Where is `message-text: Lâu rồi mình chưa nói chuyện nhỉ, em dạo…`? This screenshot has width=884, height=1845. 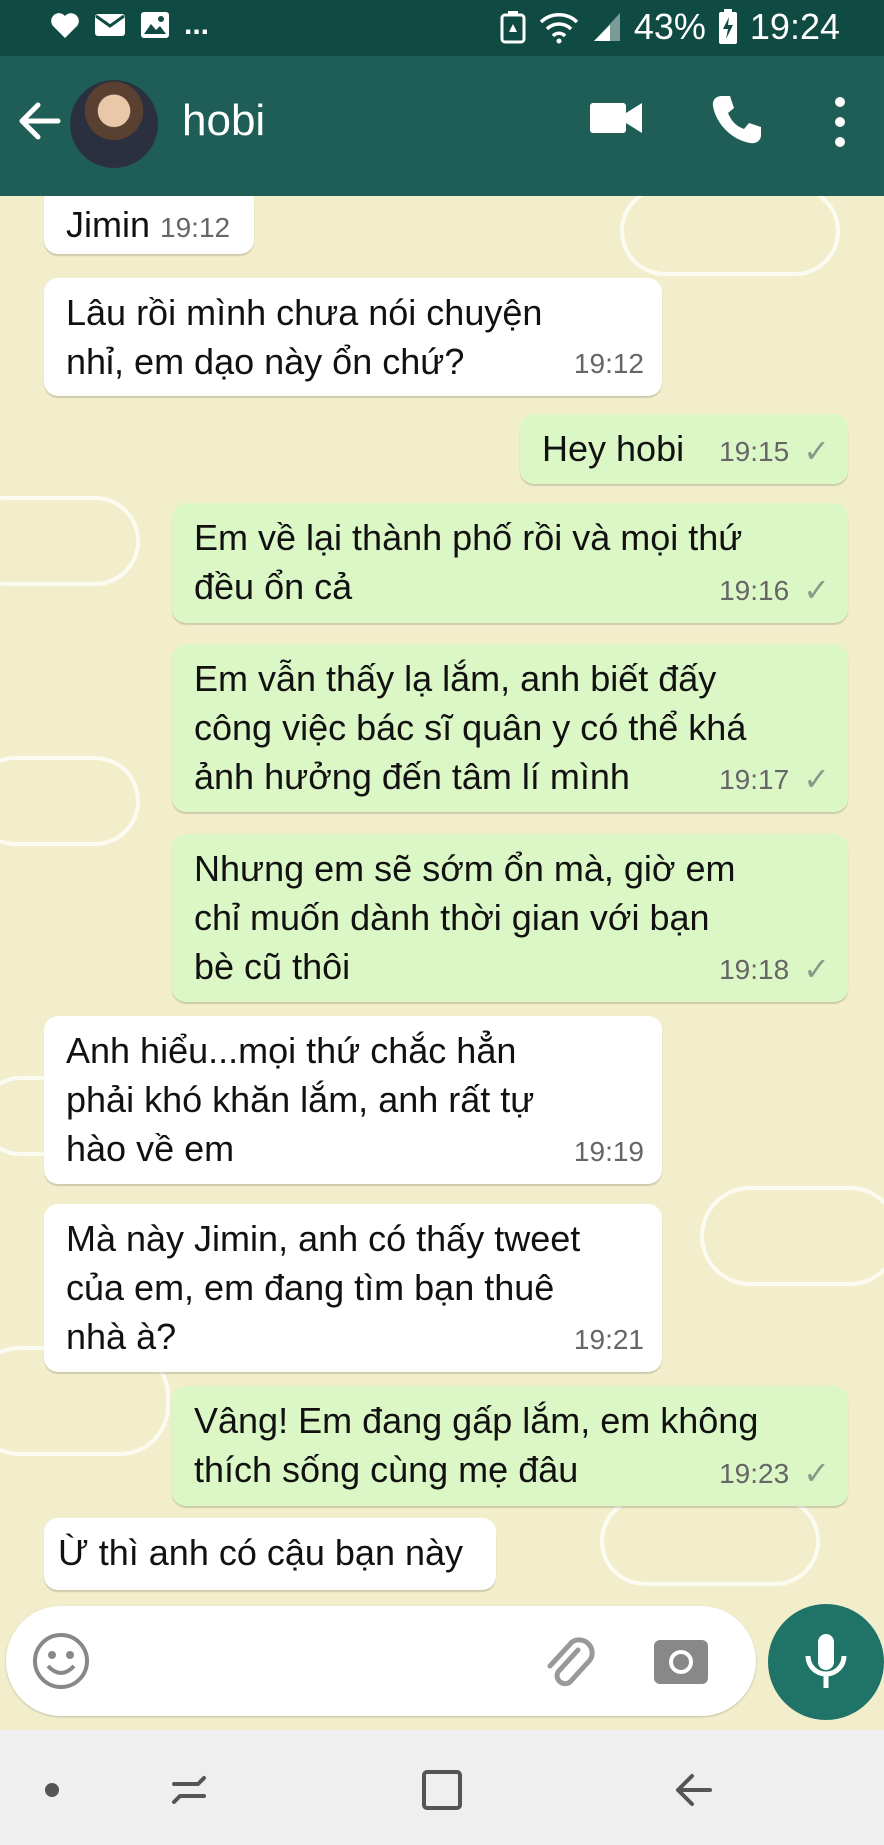
message-text: Lâu rồi mình chưa nói chuyện nhỉ, em dạo… is located at coordinates (304, 337).